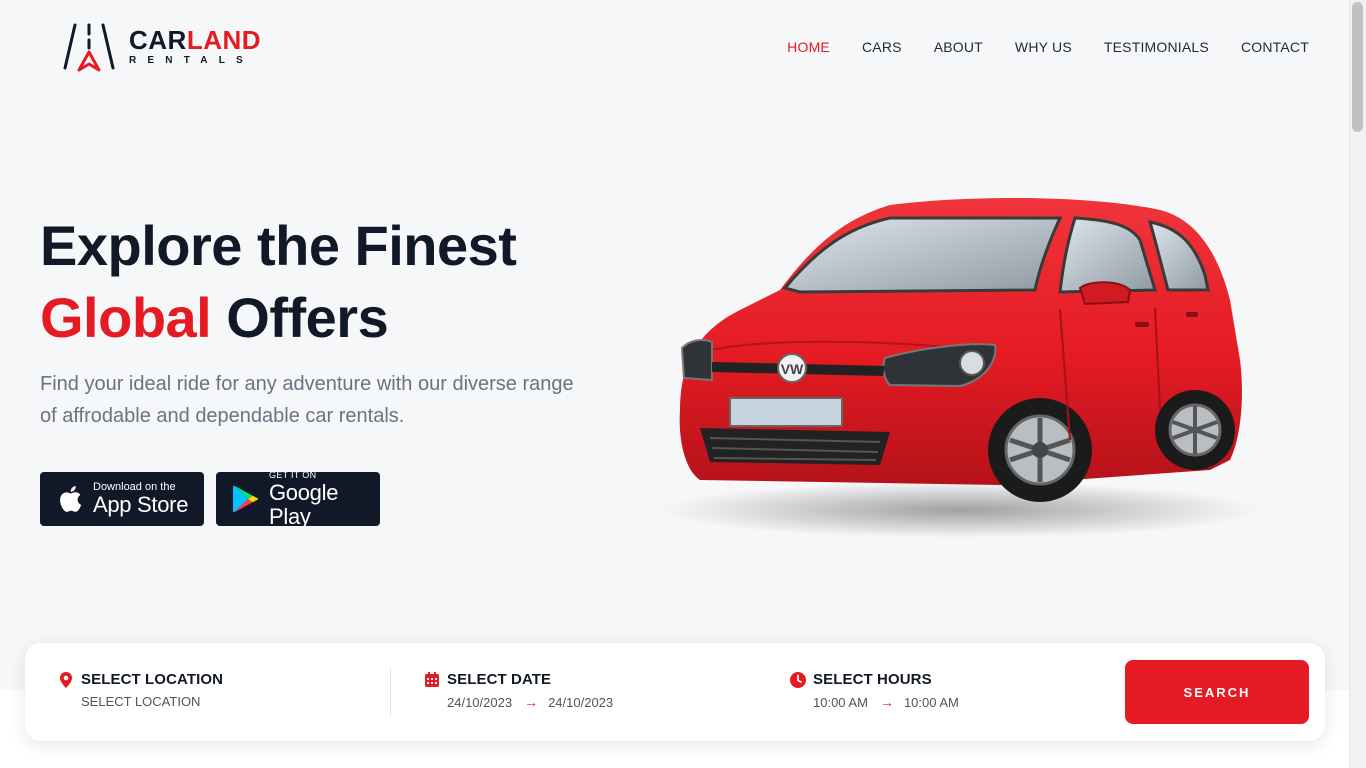 The width and height of the screenshot is (1366, 768). I want to click on date-field: SELECT DATE 24/10/2023 → 24/10/2023, so click(518, 690).